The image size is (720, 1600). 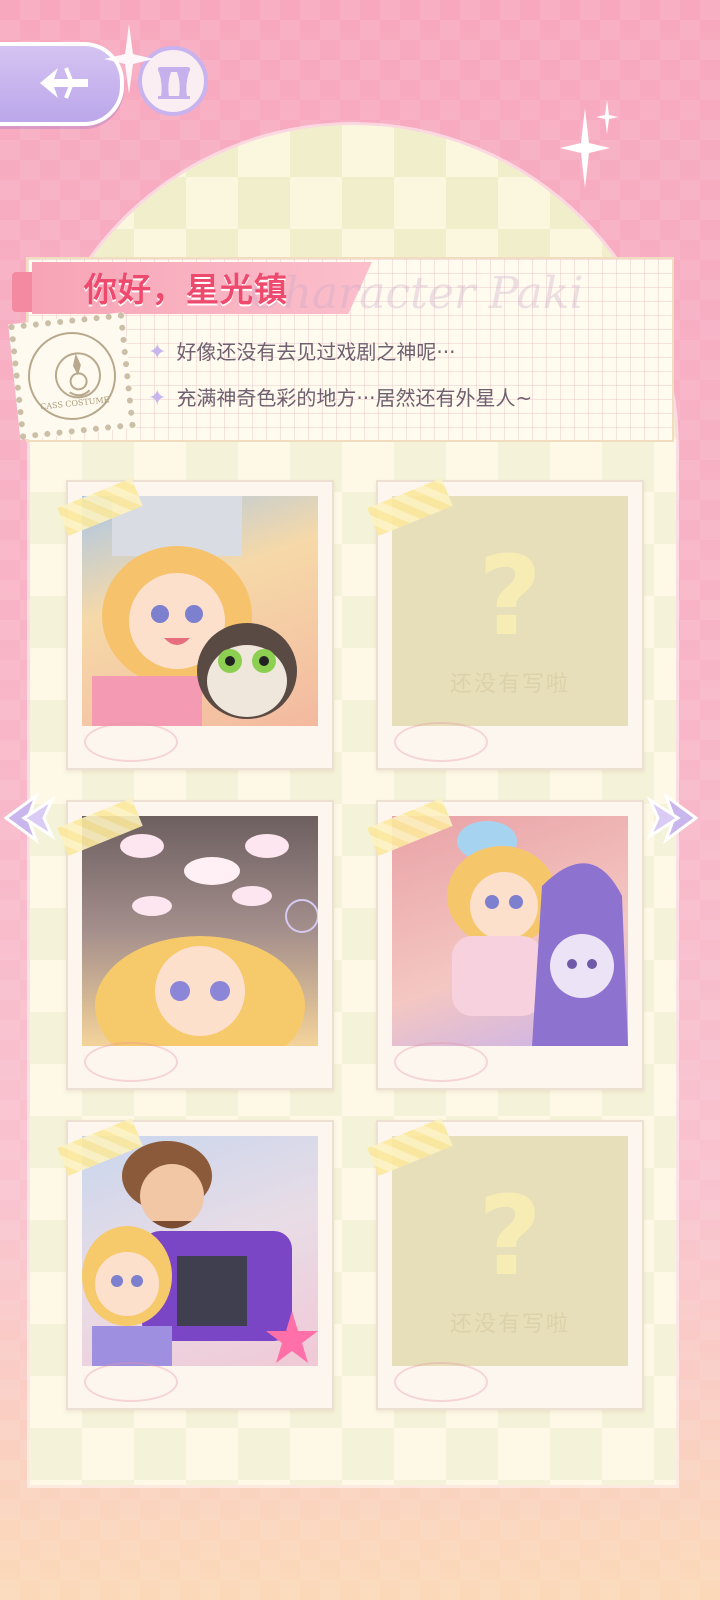 I want to click on mask-emblem-icon, so click(x=77, y=375).